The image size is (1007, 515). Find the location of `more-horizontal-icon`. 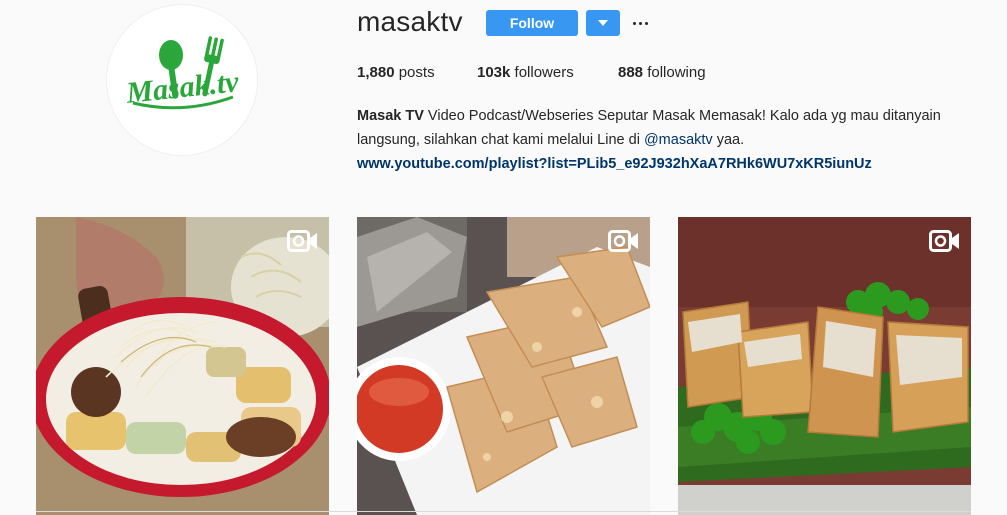

more-horizontal-icon is located at coordinates (640, 23).